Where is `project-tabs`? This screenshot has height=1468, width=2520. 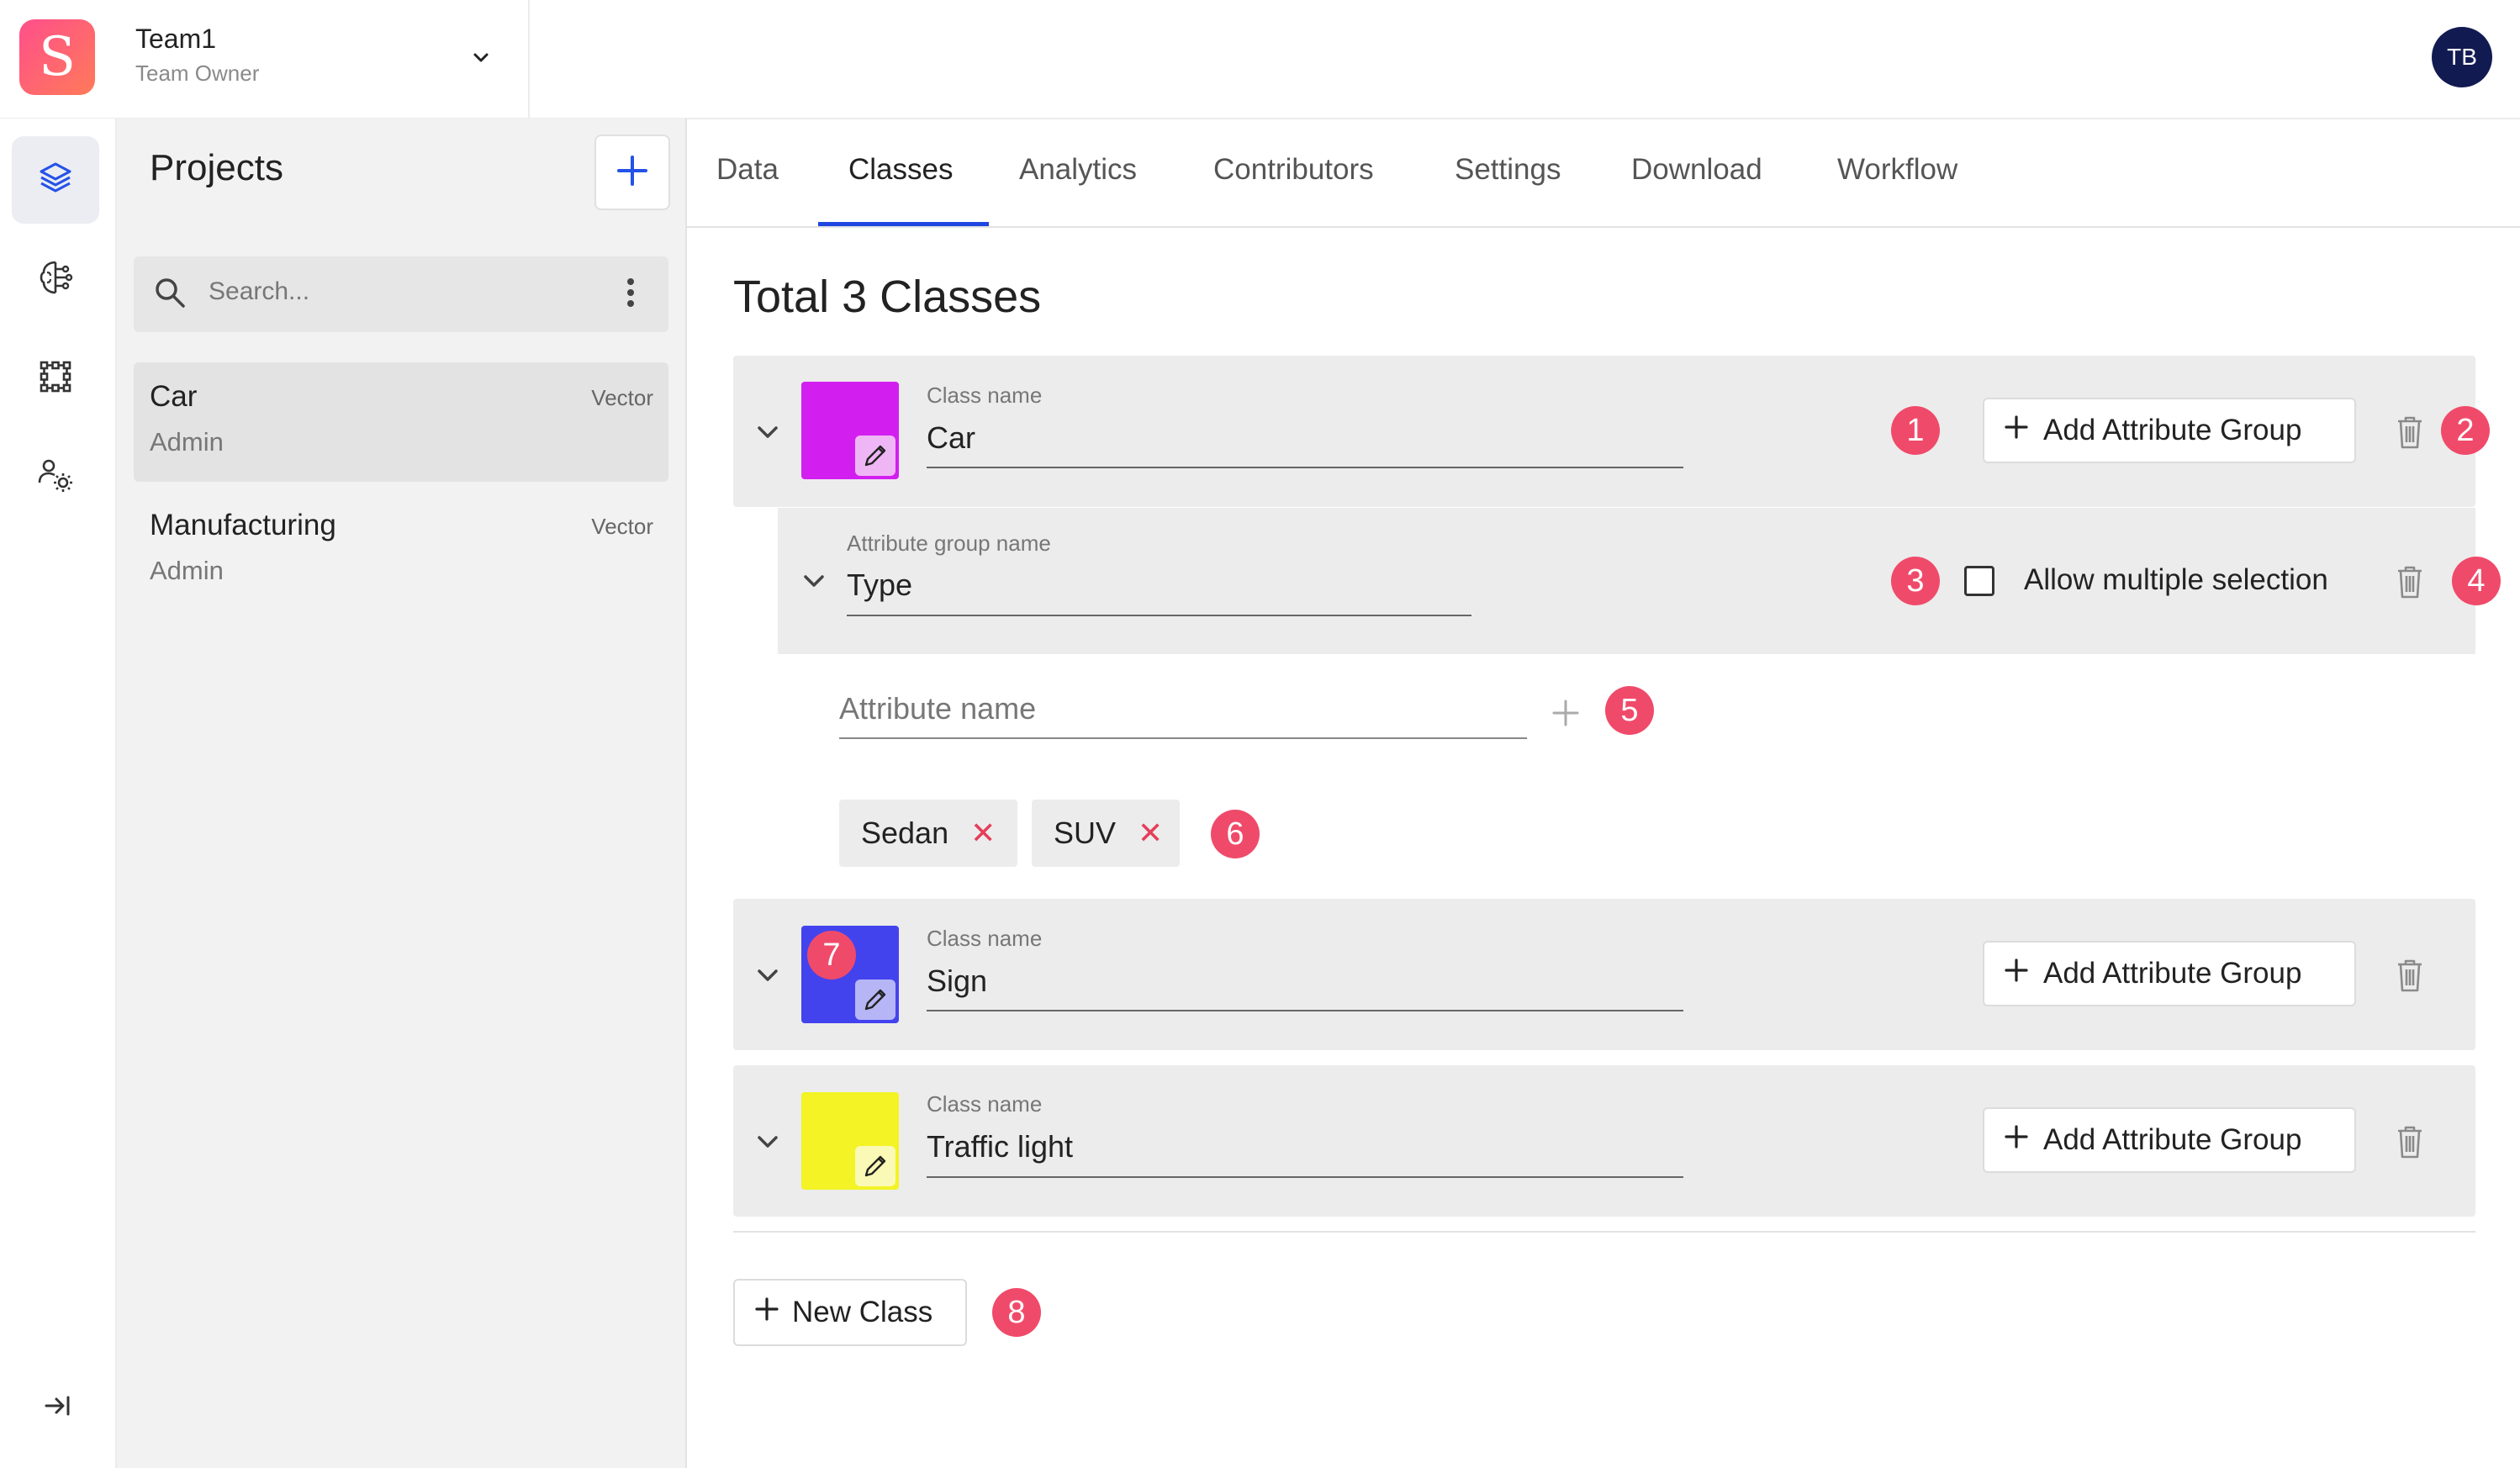 project-tabs is located at coordinates (1603, 174).